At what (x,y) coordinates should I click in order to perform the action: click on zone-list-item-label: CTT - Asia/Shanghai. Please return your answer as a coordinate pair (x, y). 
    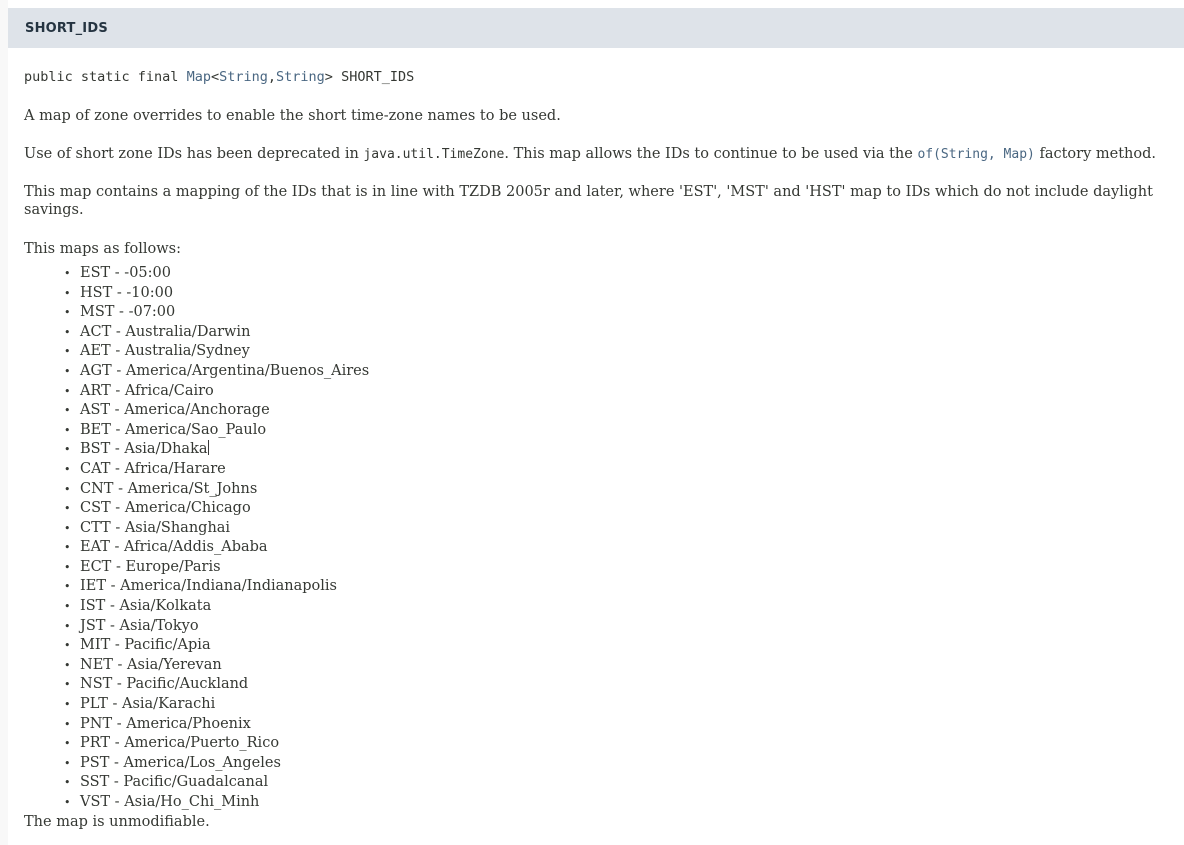
    Looking at the image, I should click on (155, 527).